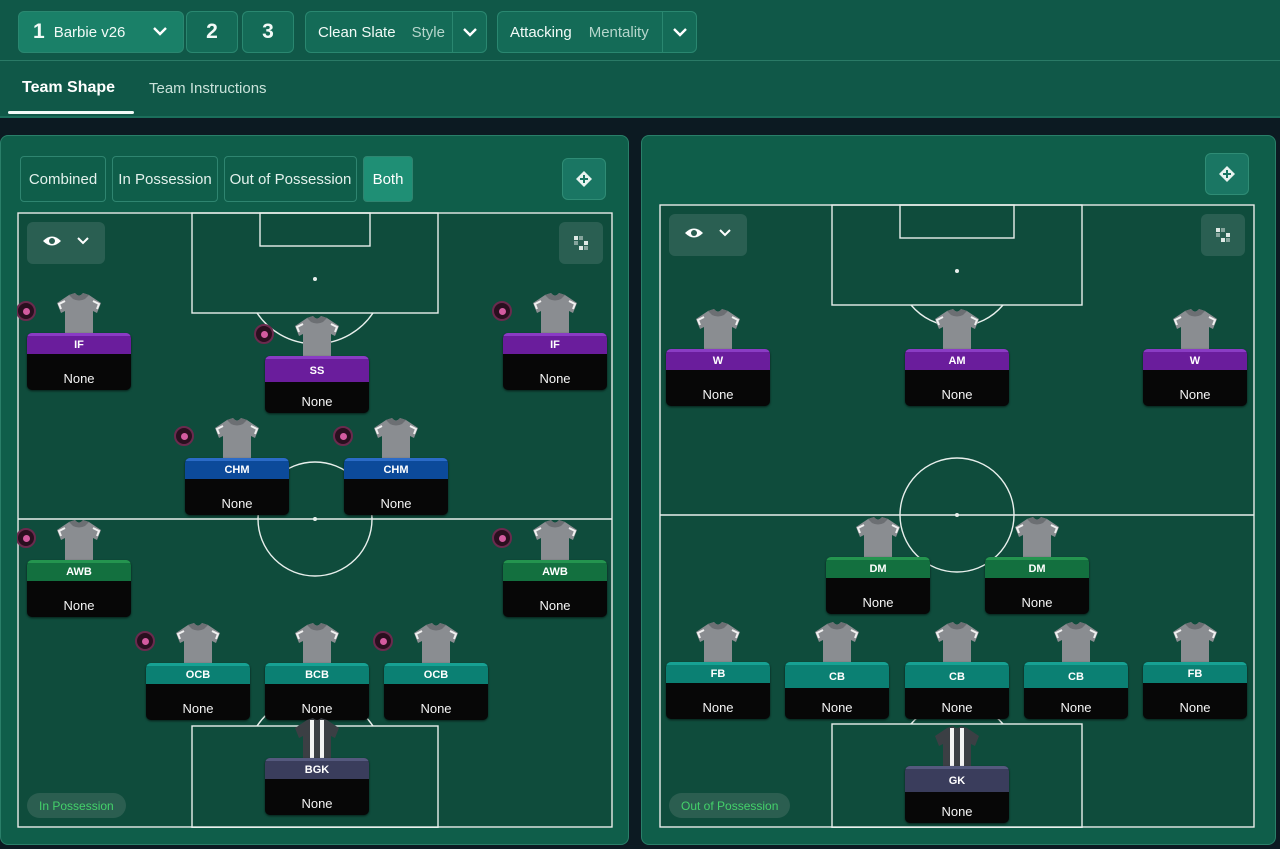 The width and height of the screenshot is (1280, 849). Describe the element at coordinates (317, 766) in the screenshot. I see `player-slot: BGK None` at that location.